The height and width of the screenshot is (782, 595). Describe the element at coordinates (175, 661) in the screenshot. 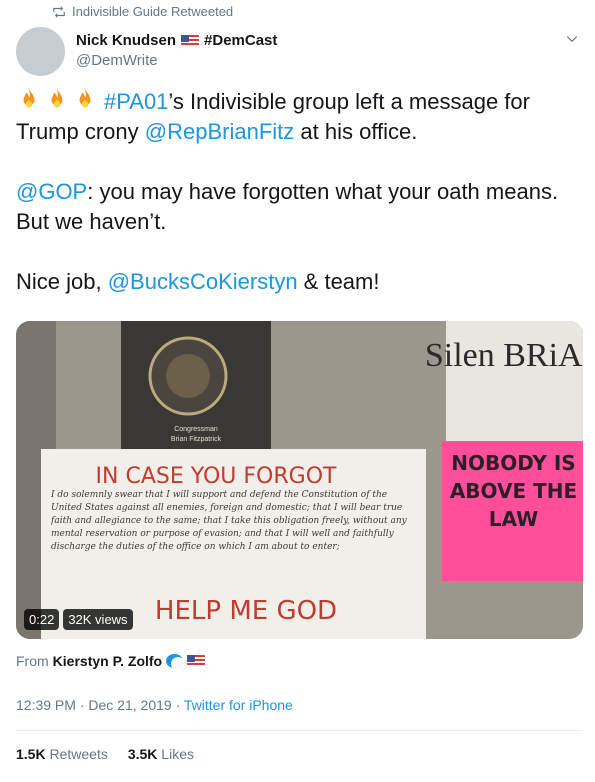

I see `wave-icon` at that location.